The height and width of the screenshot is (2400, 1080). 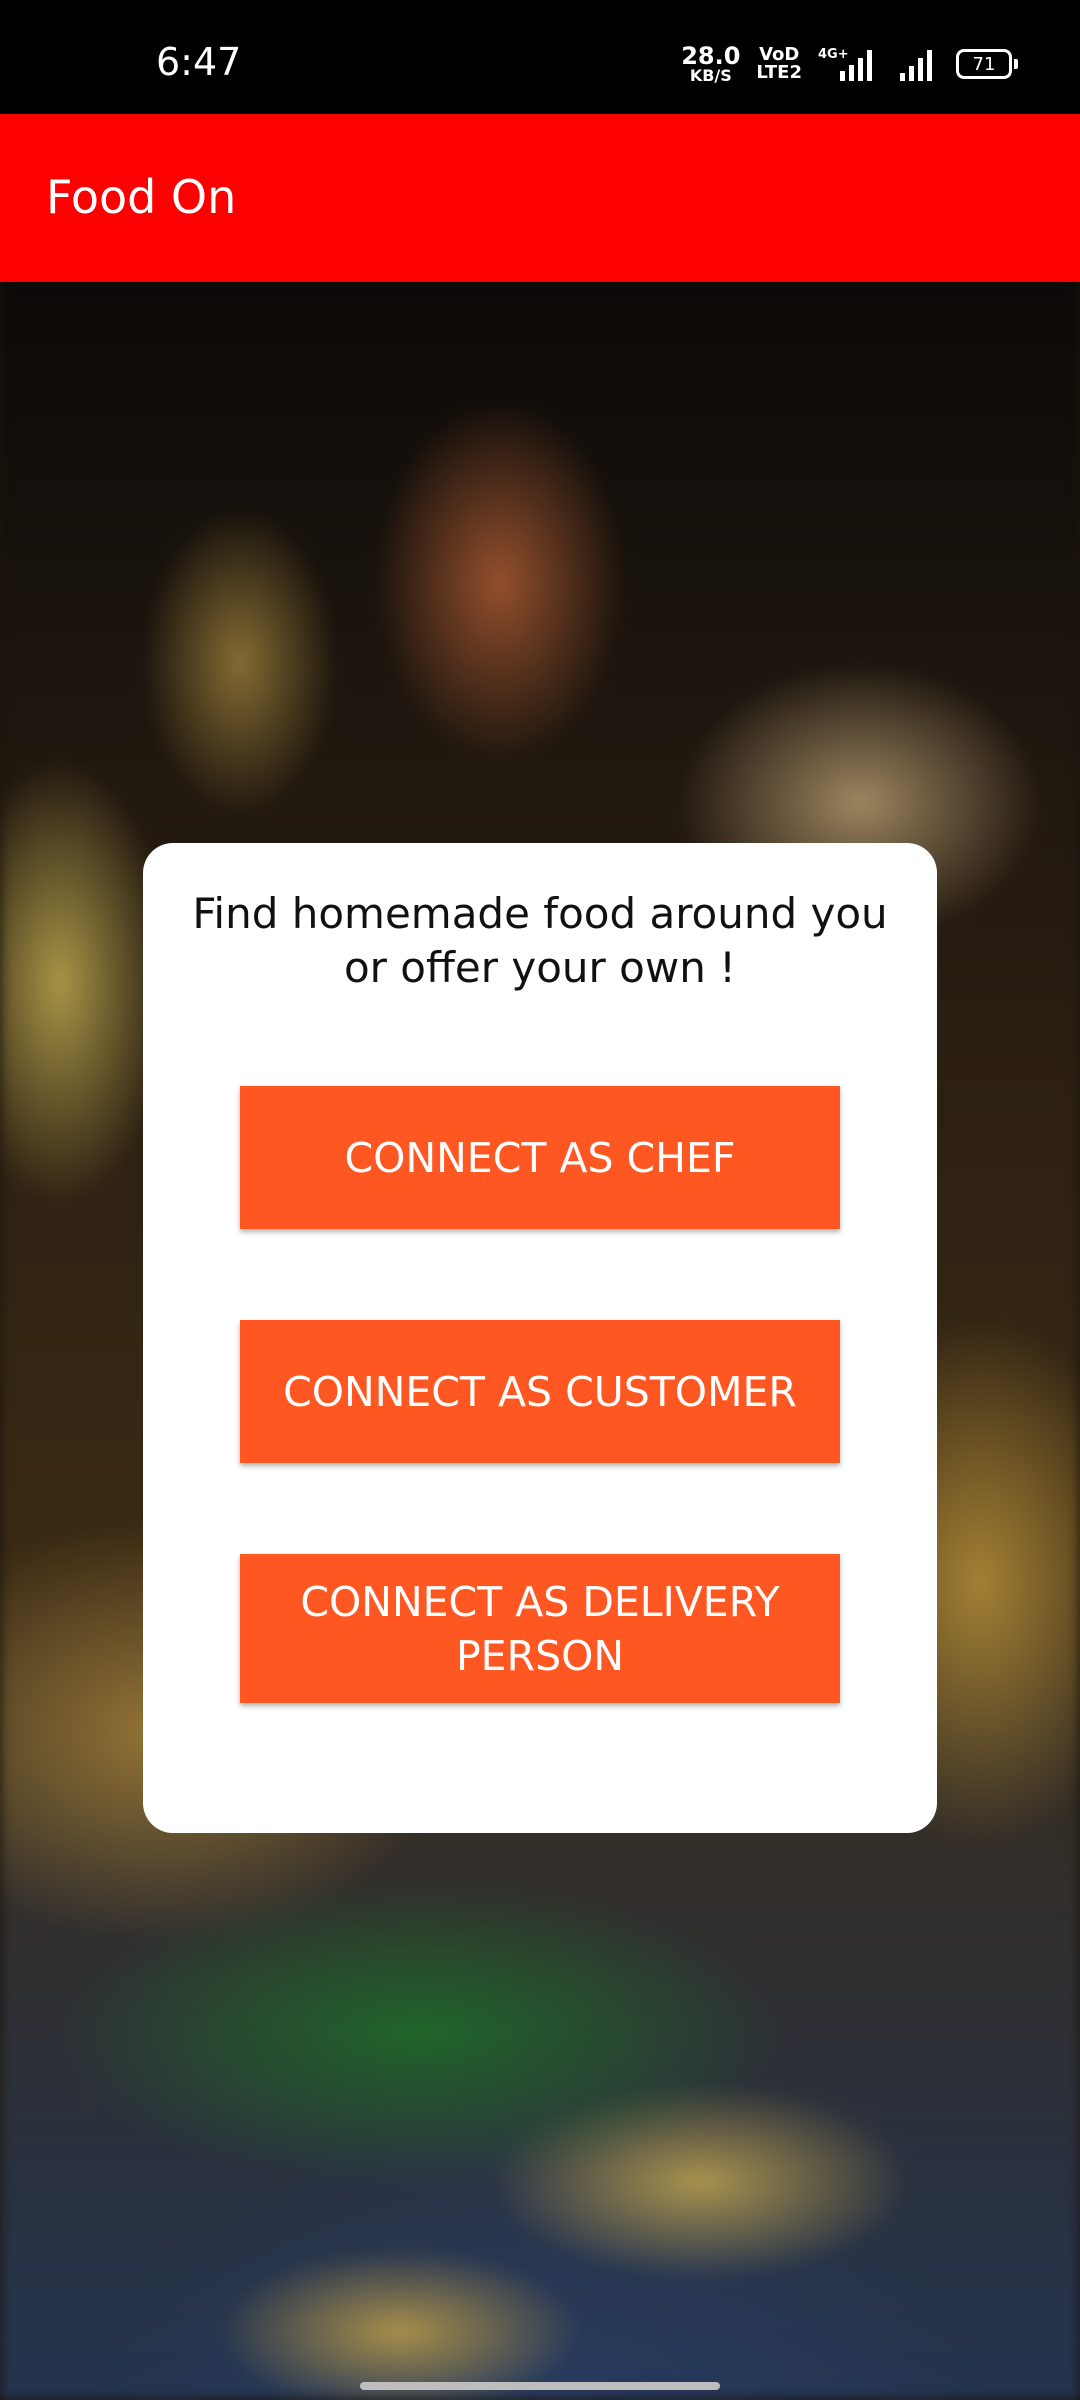 What do you see at coordinates (833, 54) in the screenshot?
I see `network-type-label: 4G+` at bounding box center [833, 54].